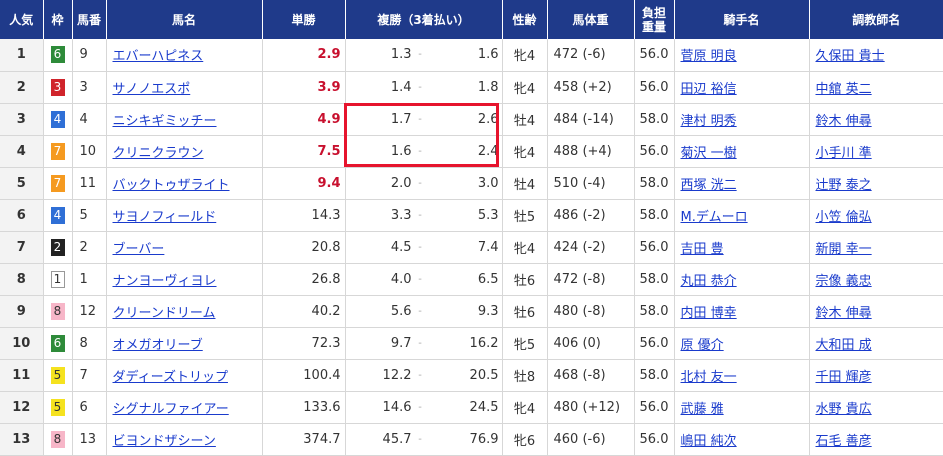 The image size is (943, 456). I want to click on place-high: 2.6, so click(488, 119).